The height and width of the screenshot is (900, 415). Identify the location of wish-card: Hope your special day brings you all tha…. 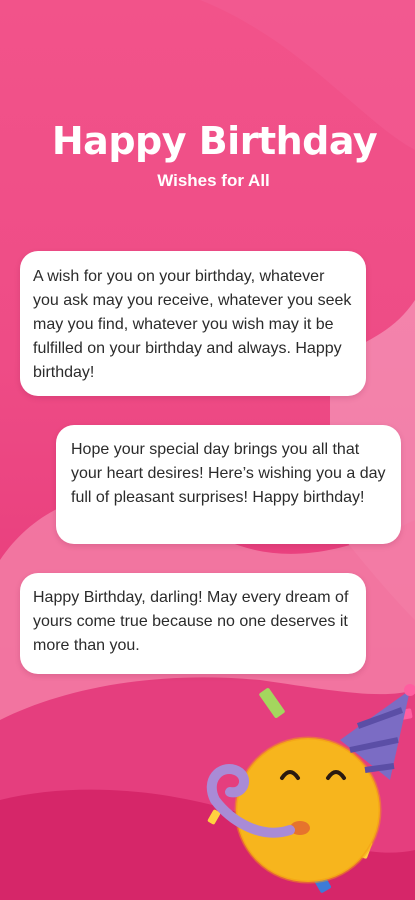
(228, 484).